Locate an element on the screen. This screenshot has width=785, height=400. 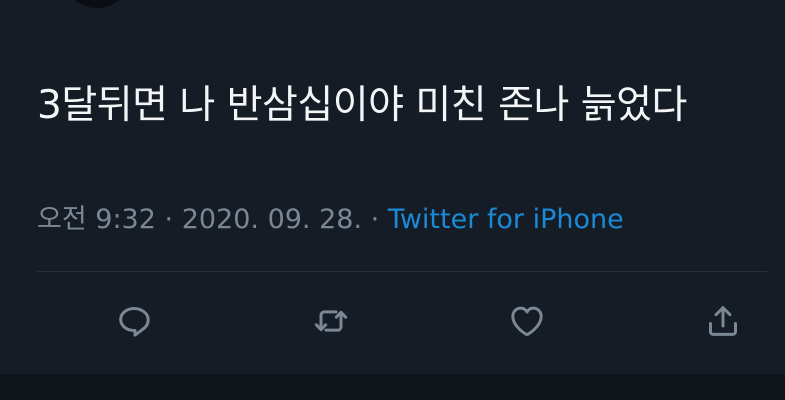
reply-icon is located at coordinates (134, 322).